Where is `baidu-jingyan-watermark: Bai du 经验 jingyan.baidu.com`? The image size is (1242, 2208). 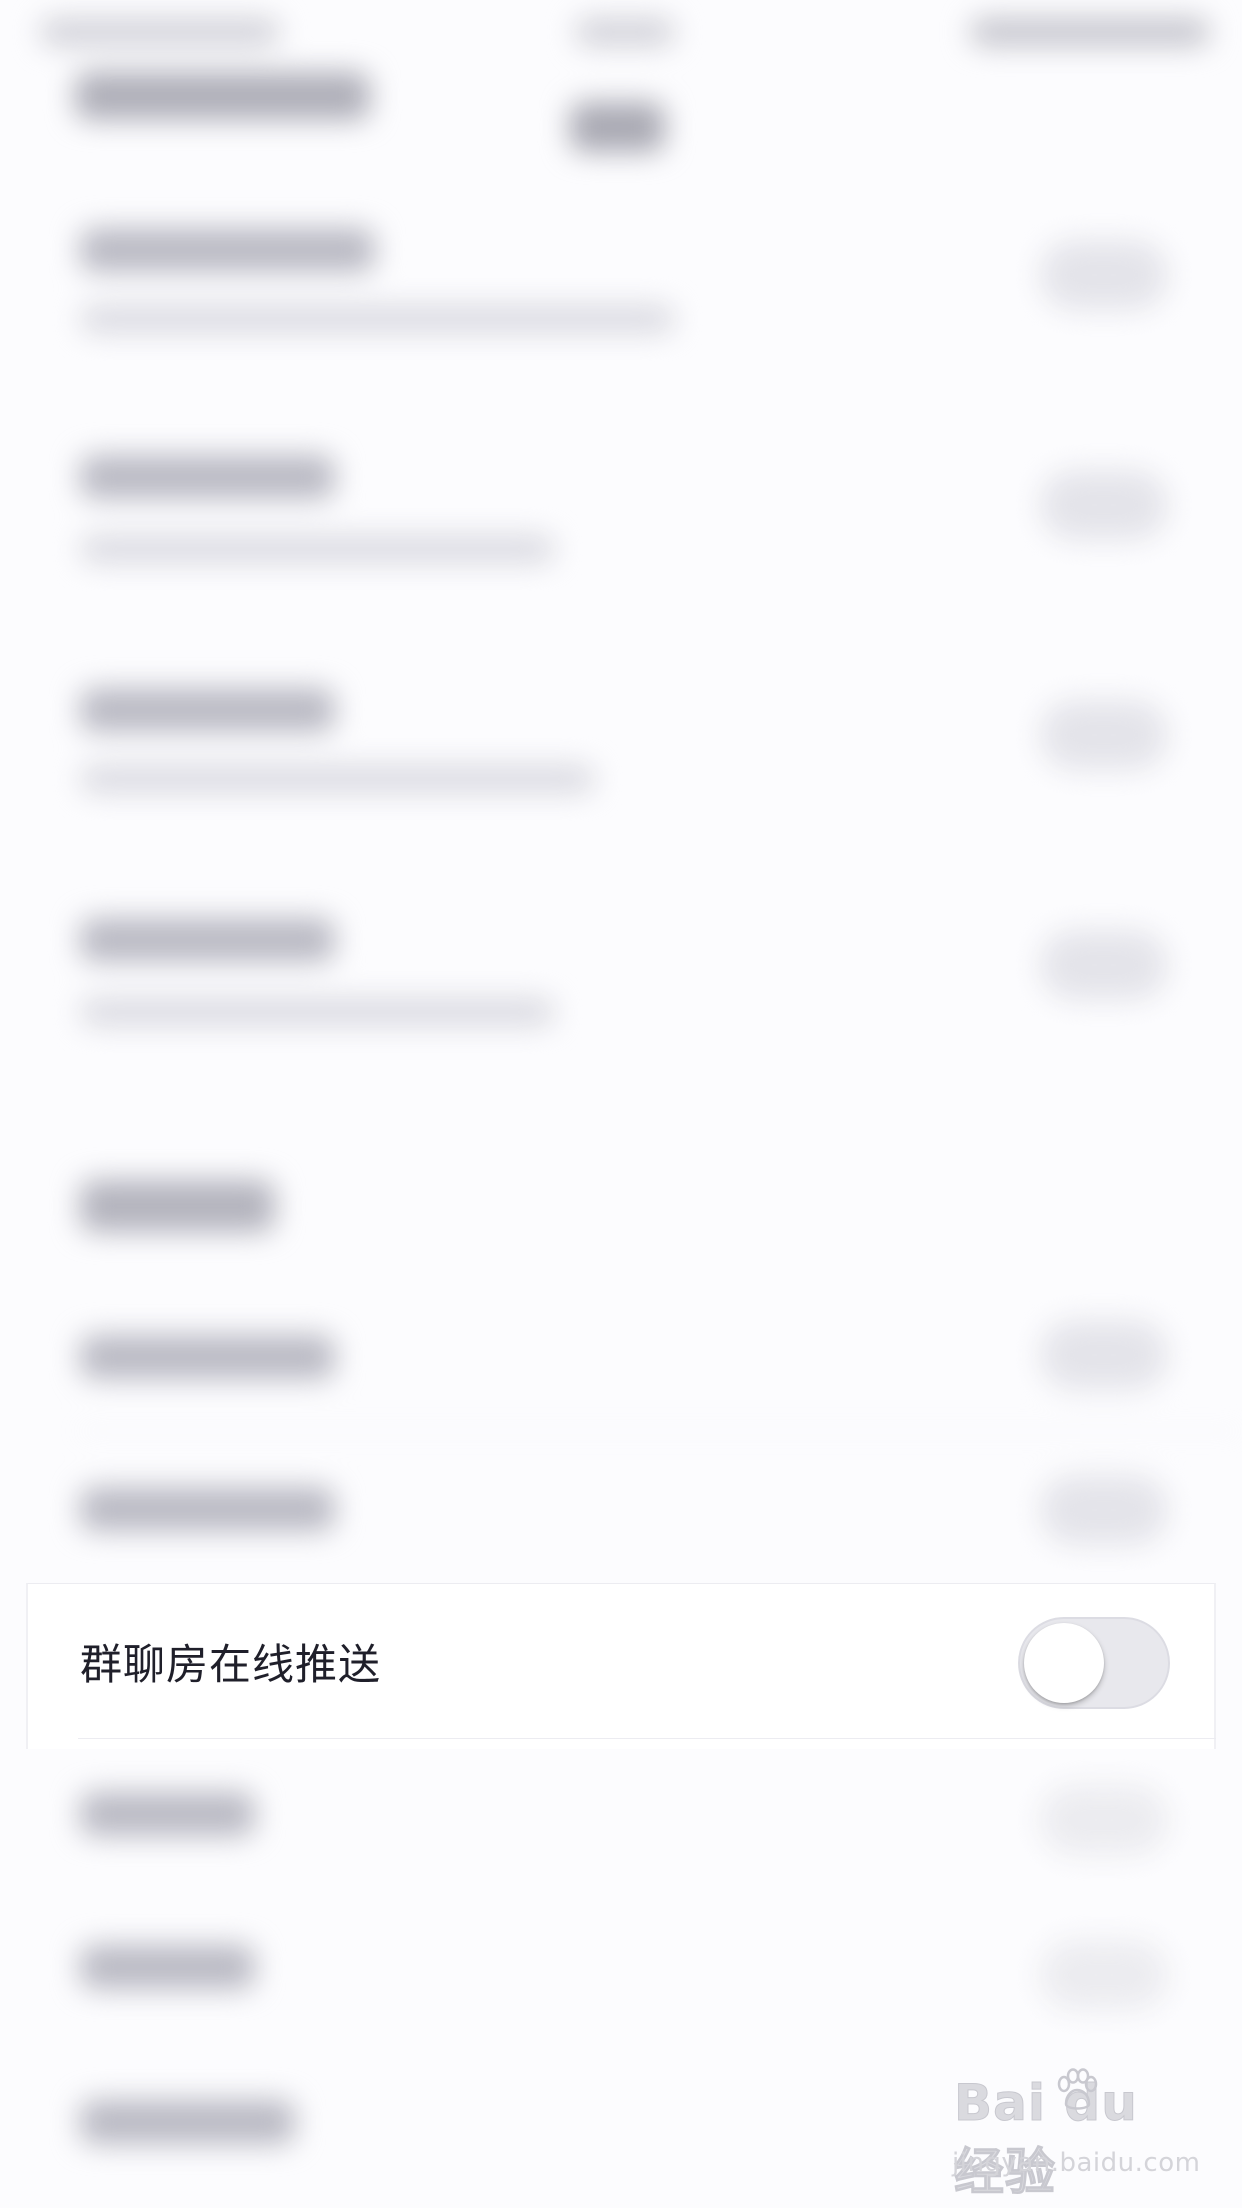
baidu-jingyan-watermark: Bai du 经验 jingyan.baidu.com is located at coordinates (1075, 2135).